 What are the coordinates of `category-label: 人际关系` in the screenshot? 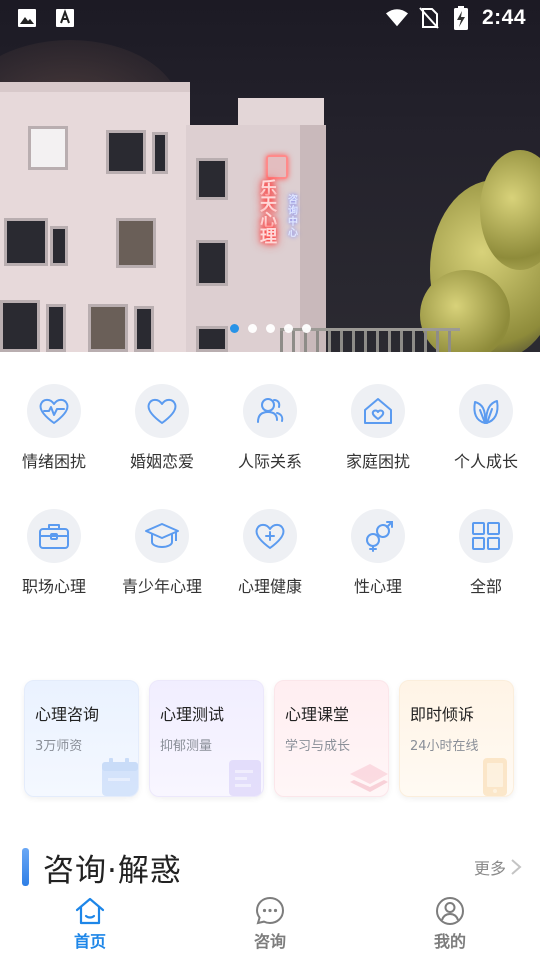 It's located at (269, 461).